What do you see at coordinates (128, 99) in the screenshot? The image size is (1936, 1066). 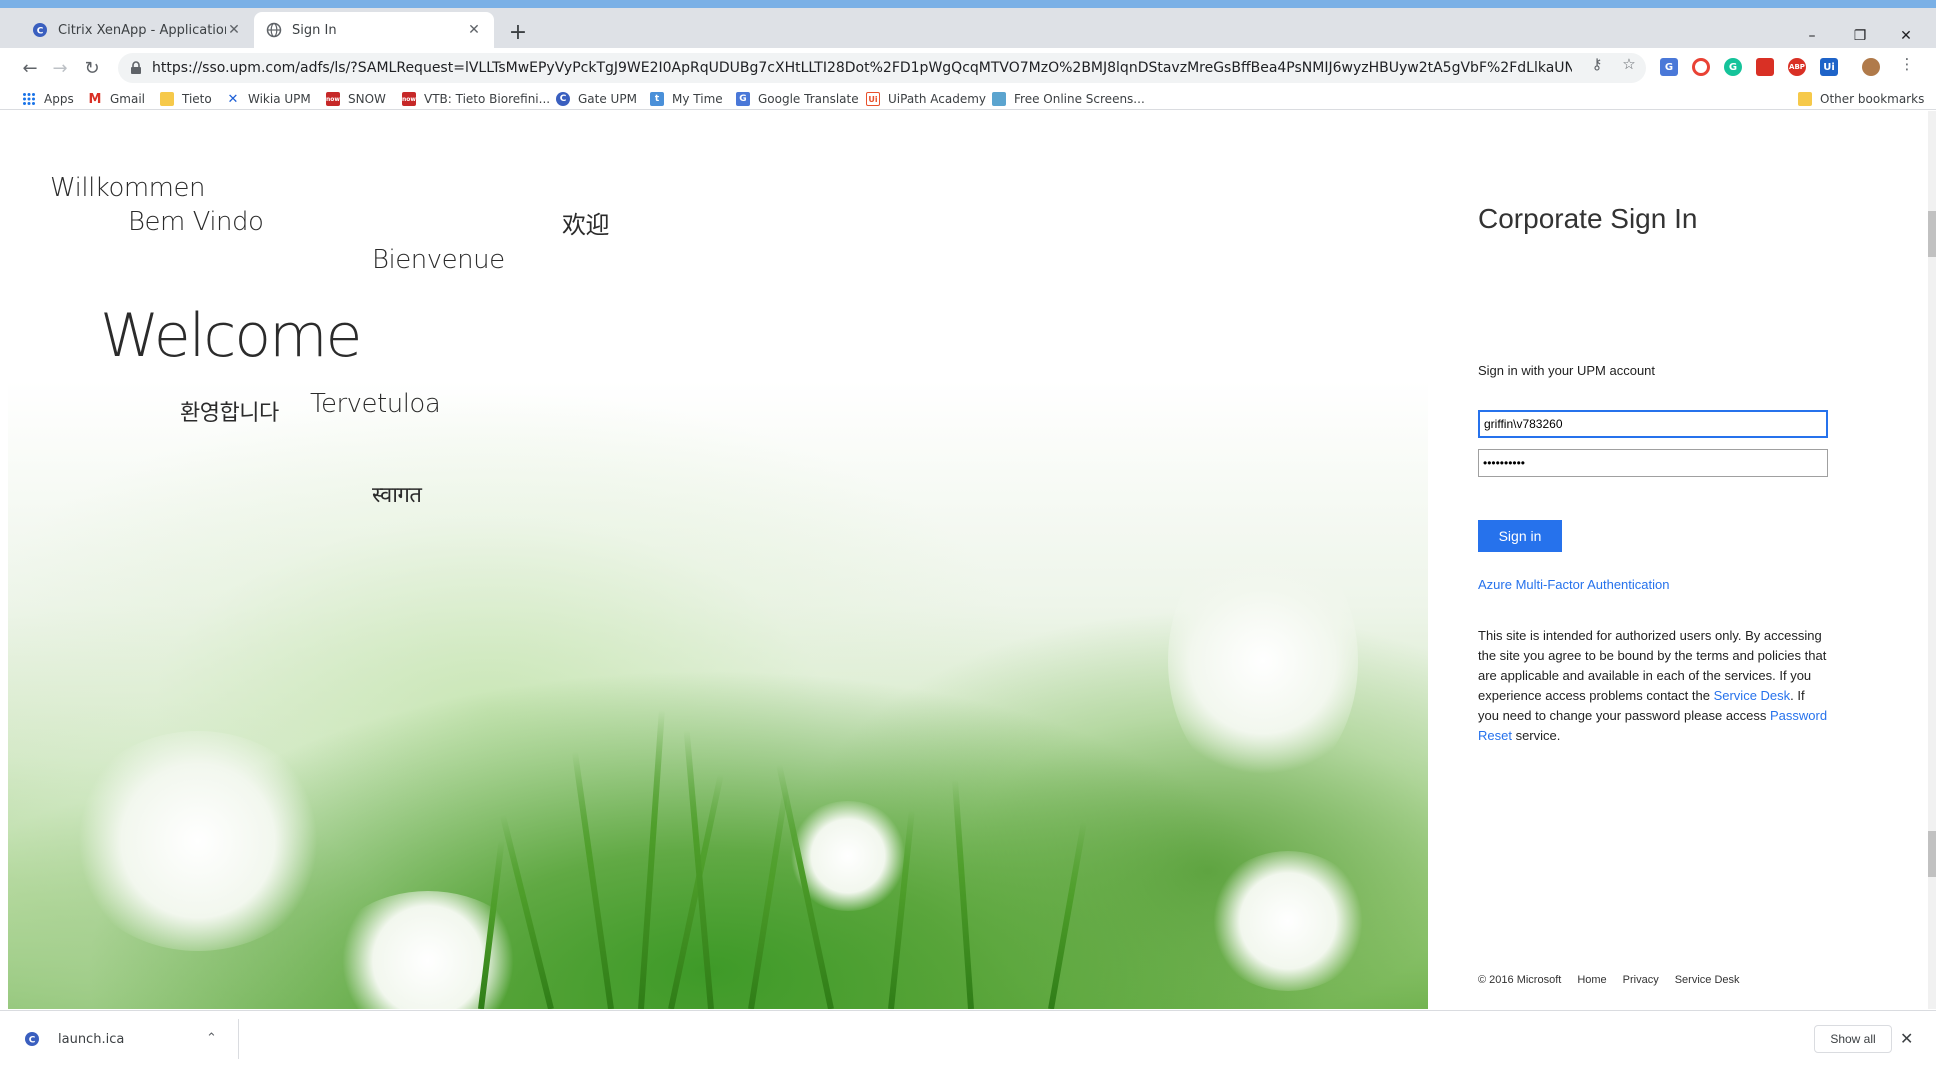 I see `bookmark-label: Gmail` at bounding box center [128, 99].